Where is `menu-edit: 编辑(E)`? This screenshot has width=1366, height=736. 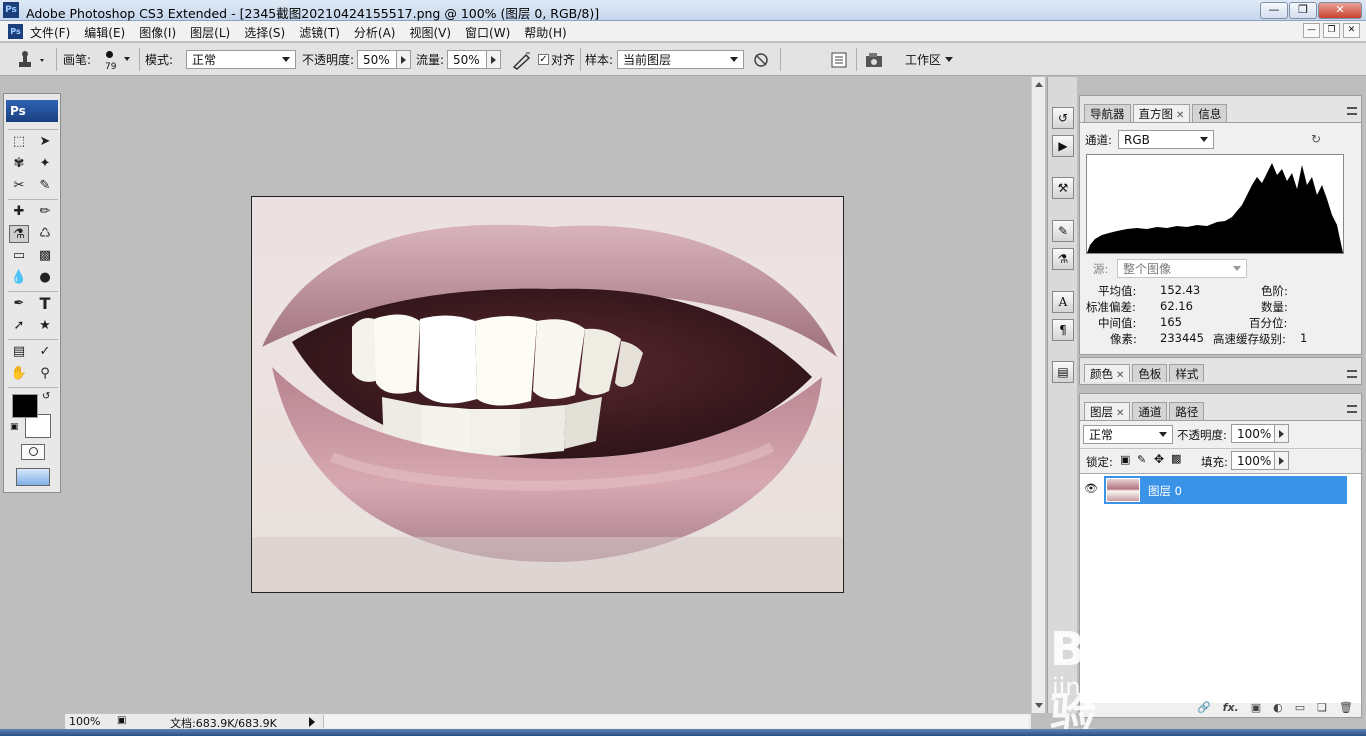
menu-edit: 编辑(E) is located at coordinates (104, 32).